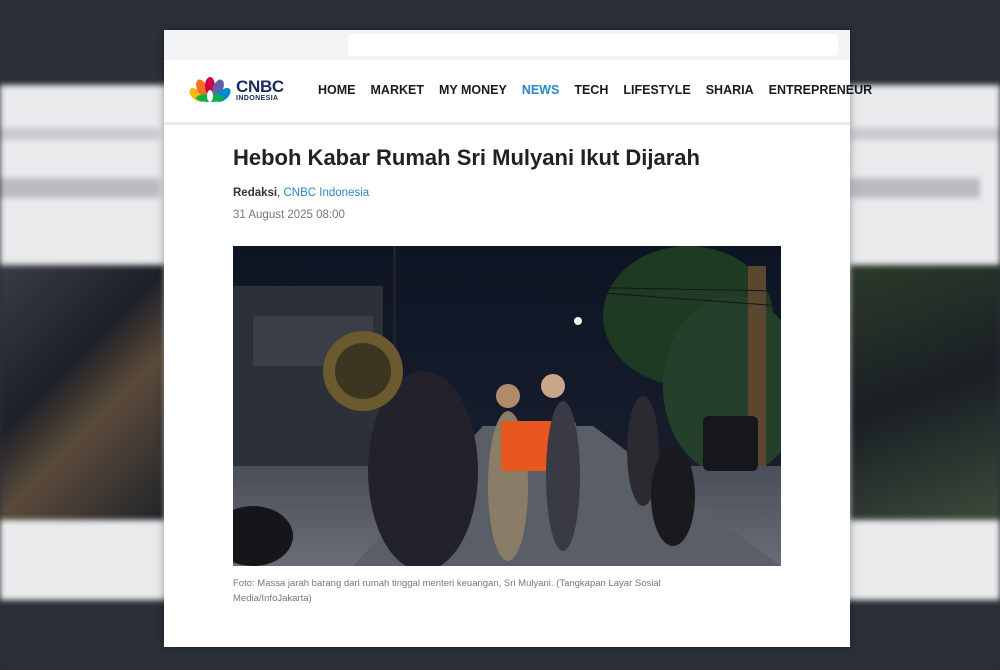 The height and width of the screenshot is (670, 1000). I want to click on article-byline: Redaksi, CNBC Indonesia, so click(301, 193).